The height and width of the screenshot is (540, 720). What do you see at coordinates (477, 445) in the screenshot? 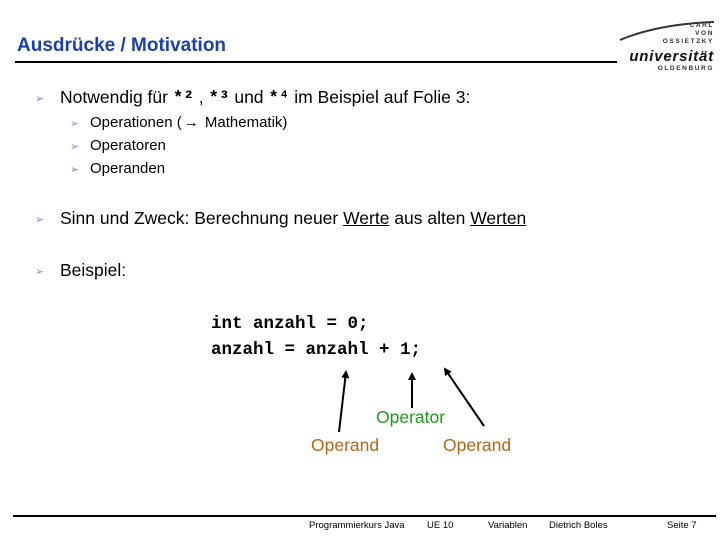
I see `label-operand-right: Operand` at bounding box center [477, 445].